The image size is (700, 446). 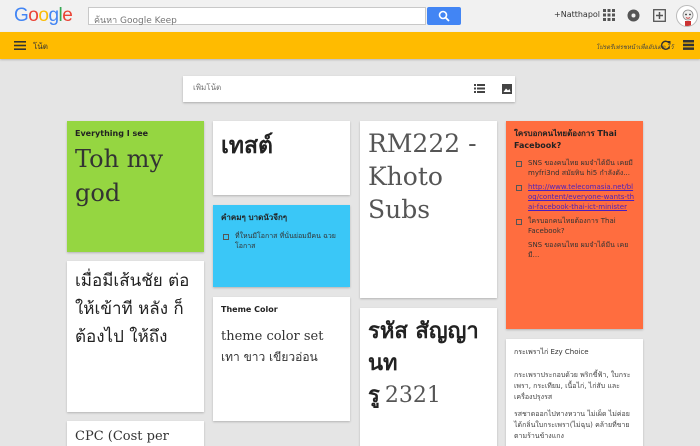 What do you see at coordinates (577, 14) in the screenshot?
I see `user-name-link: +Natthapol` at bounding box center [577, 14].